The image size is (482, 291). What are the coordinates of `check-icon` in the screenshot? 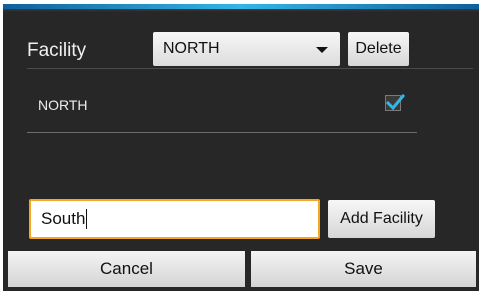 It's located at (395, 102).